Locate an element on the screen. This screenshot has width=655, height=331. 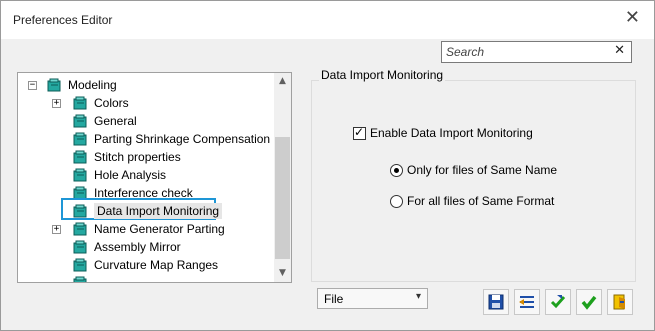
tree-scrollbar: ▲ ▼ is located at coordinates (282, 177).